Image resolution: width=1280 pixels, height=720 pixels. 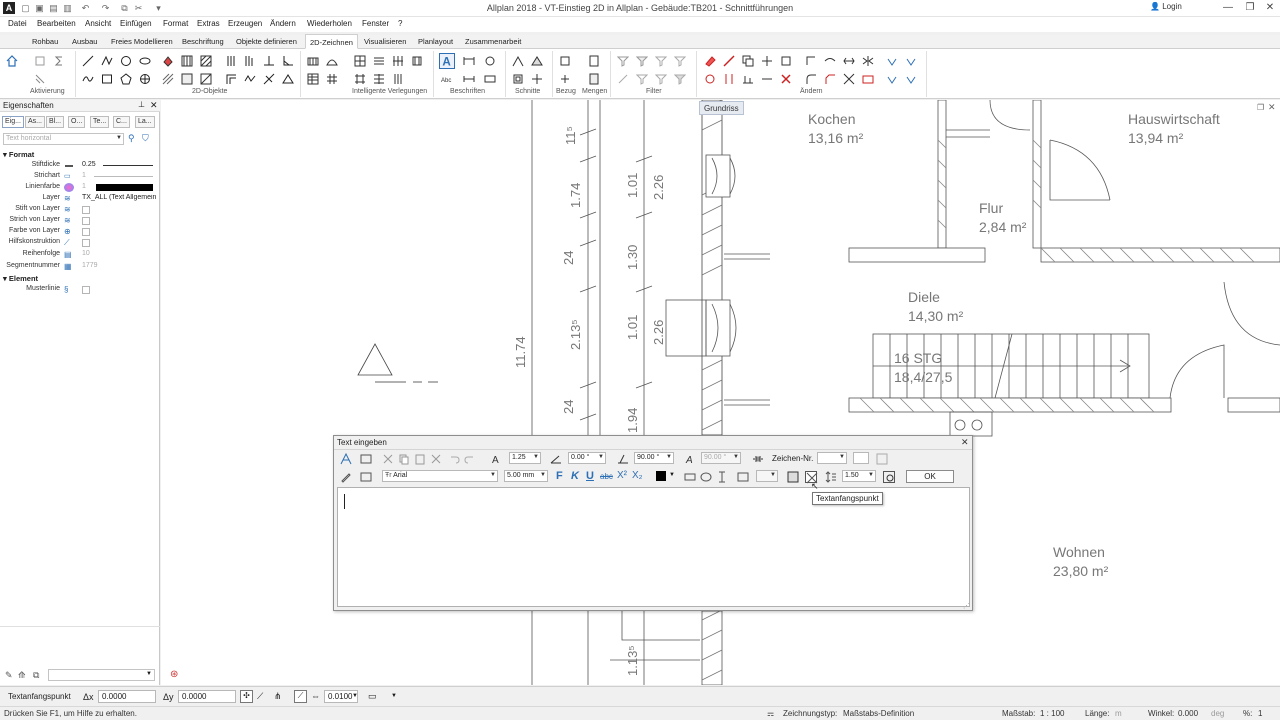 What do you see at coordinates (313, 79) in the screenshot?
I see `table-icon` at bounding box center [313, 79].